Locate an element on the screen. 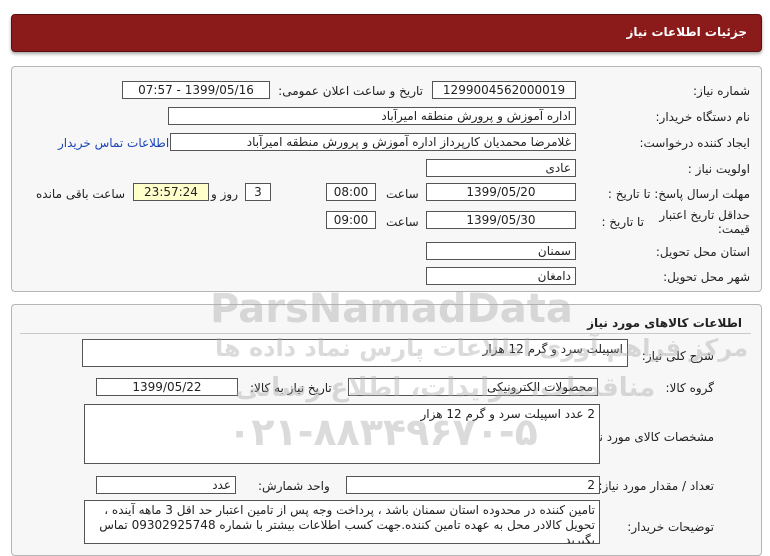 The image size is (770, 556). city-label: شهر محل تحویل: is located at coordinates (706, 277).